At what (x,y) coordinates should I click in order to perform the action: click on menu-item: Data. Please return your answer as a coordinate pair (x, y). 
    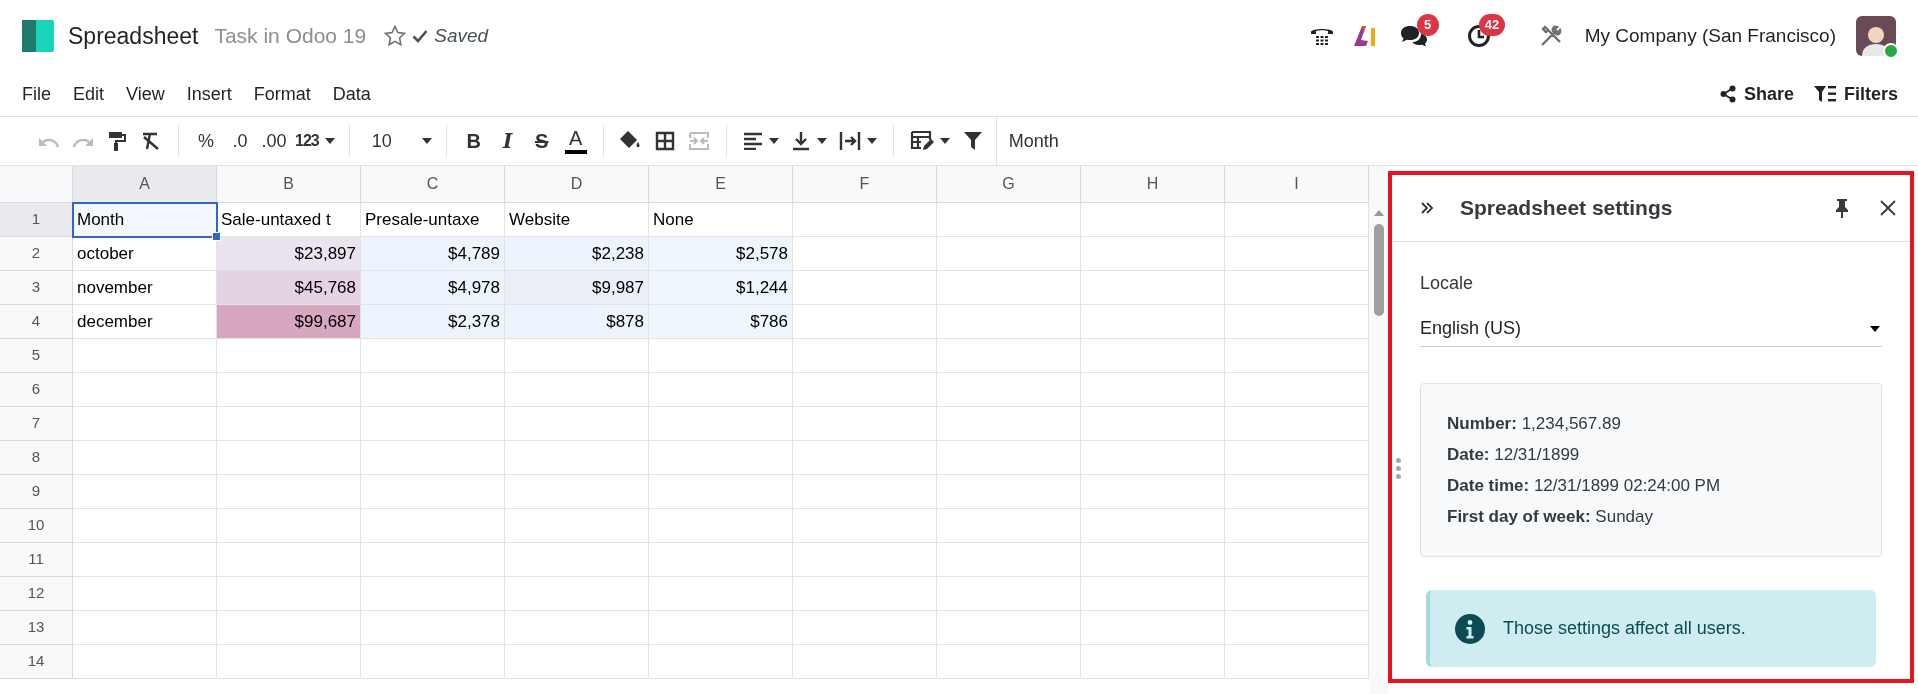
    Looking at the image, I should click on (351, 94).